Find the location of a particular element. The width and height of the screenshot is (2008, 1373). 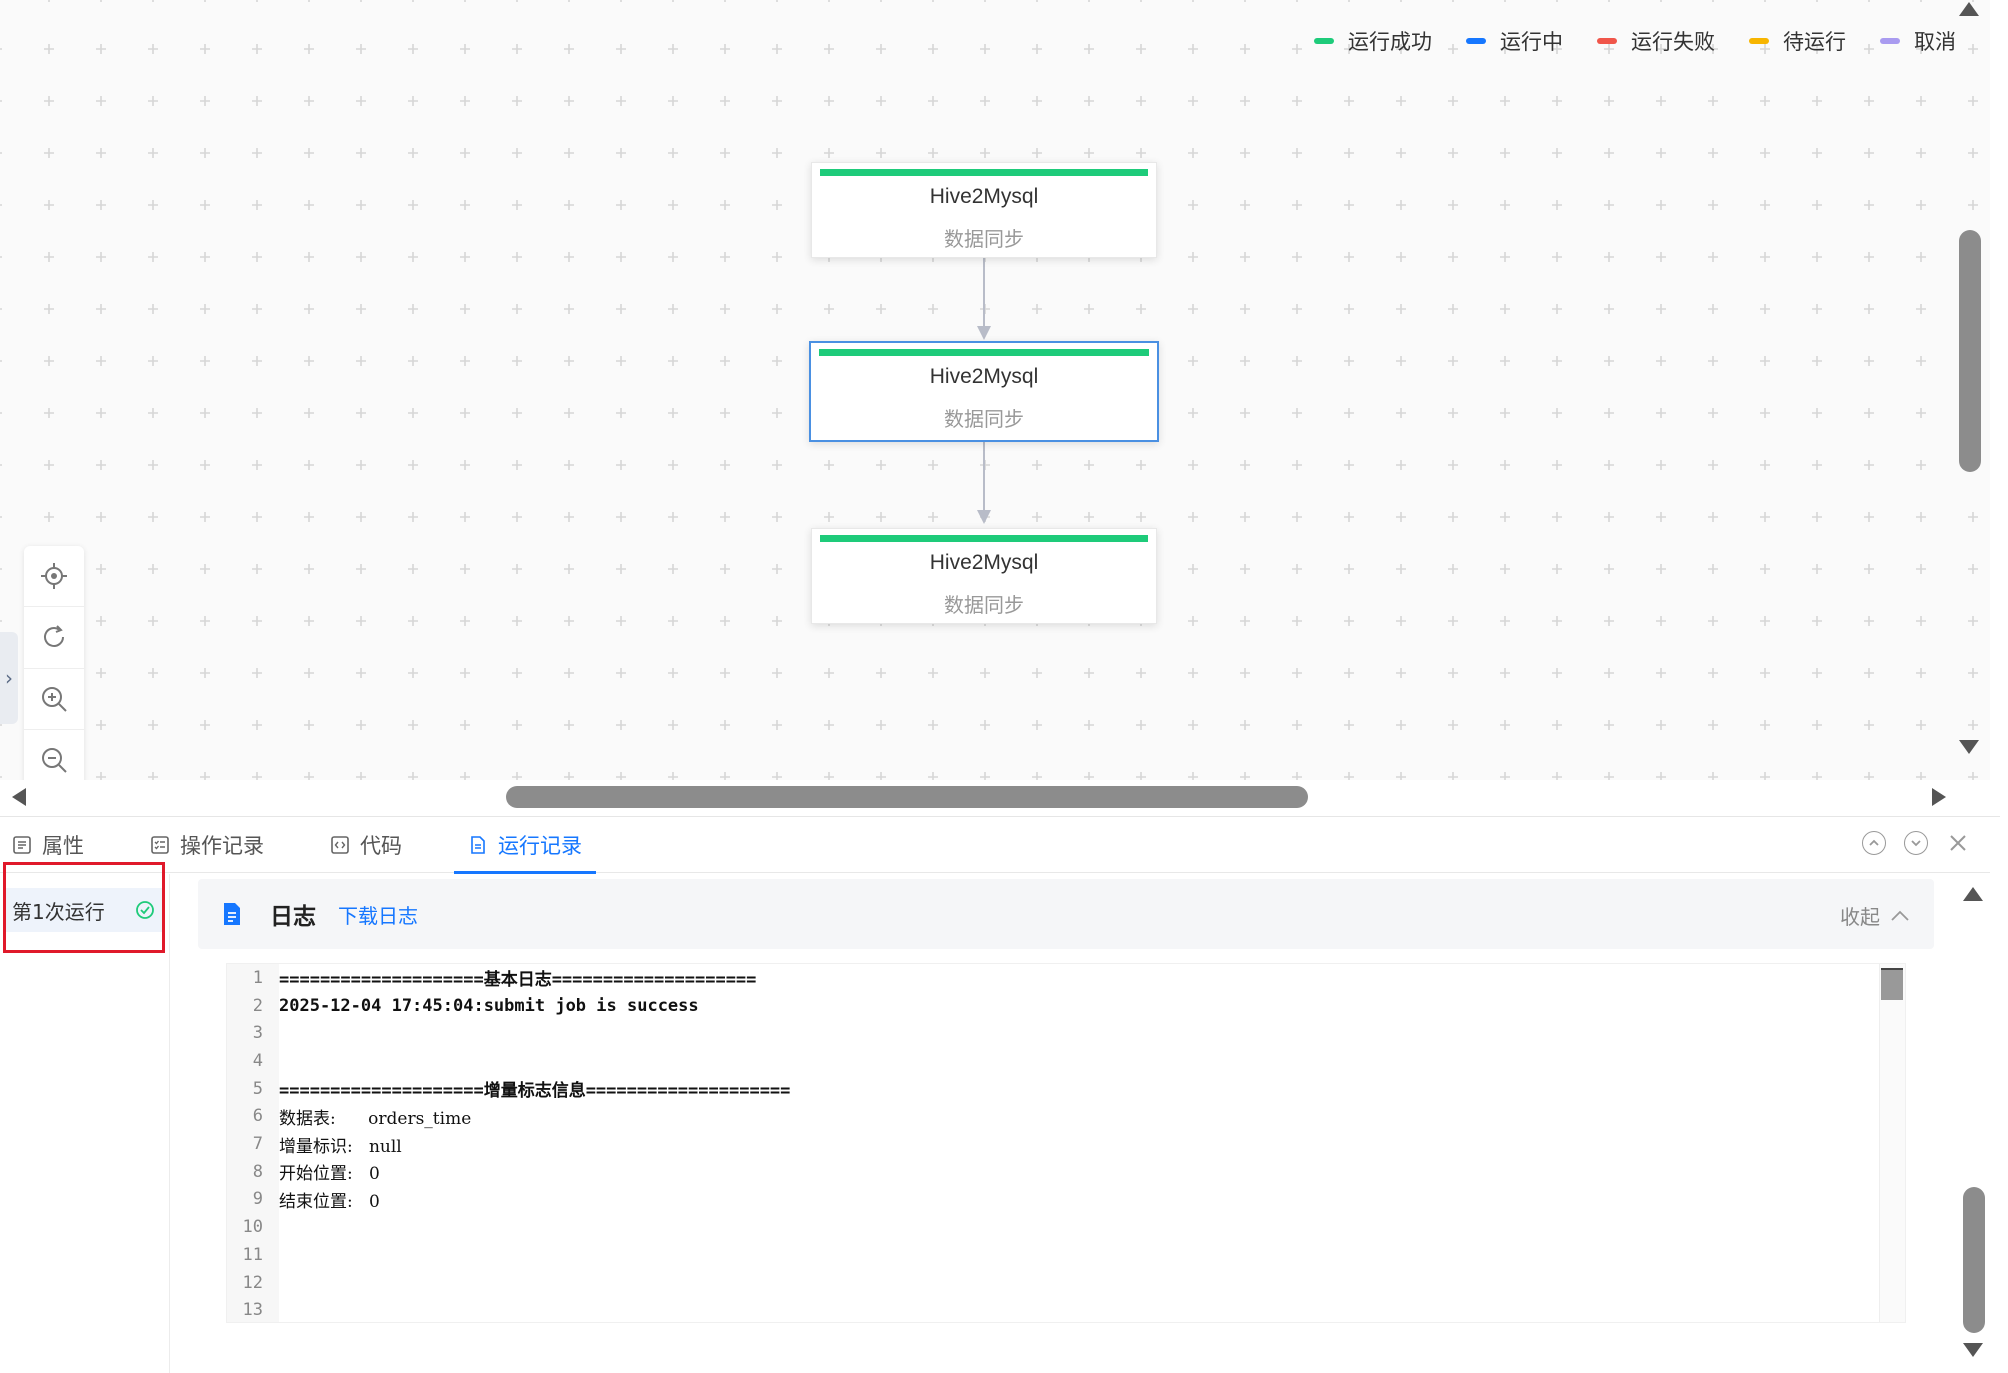

canvas-horizontal-scrollbar is located at coordinates (980, 796).